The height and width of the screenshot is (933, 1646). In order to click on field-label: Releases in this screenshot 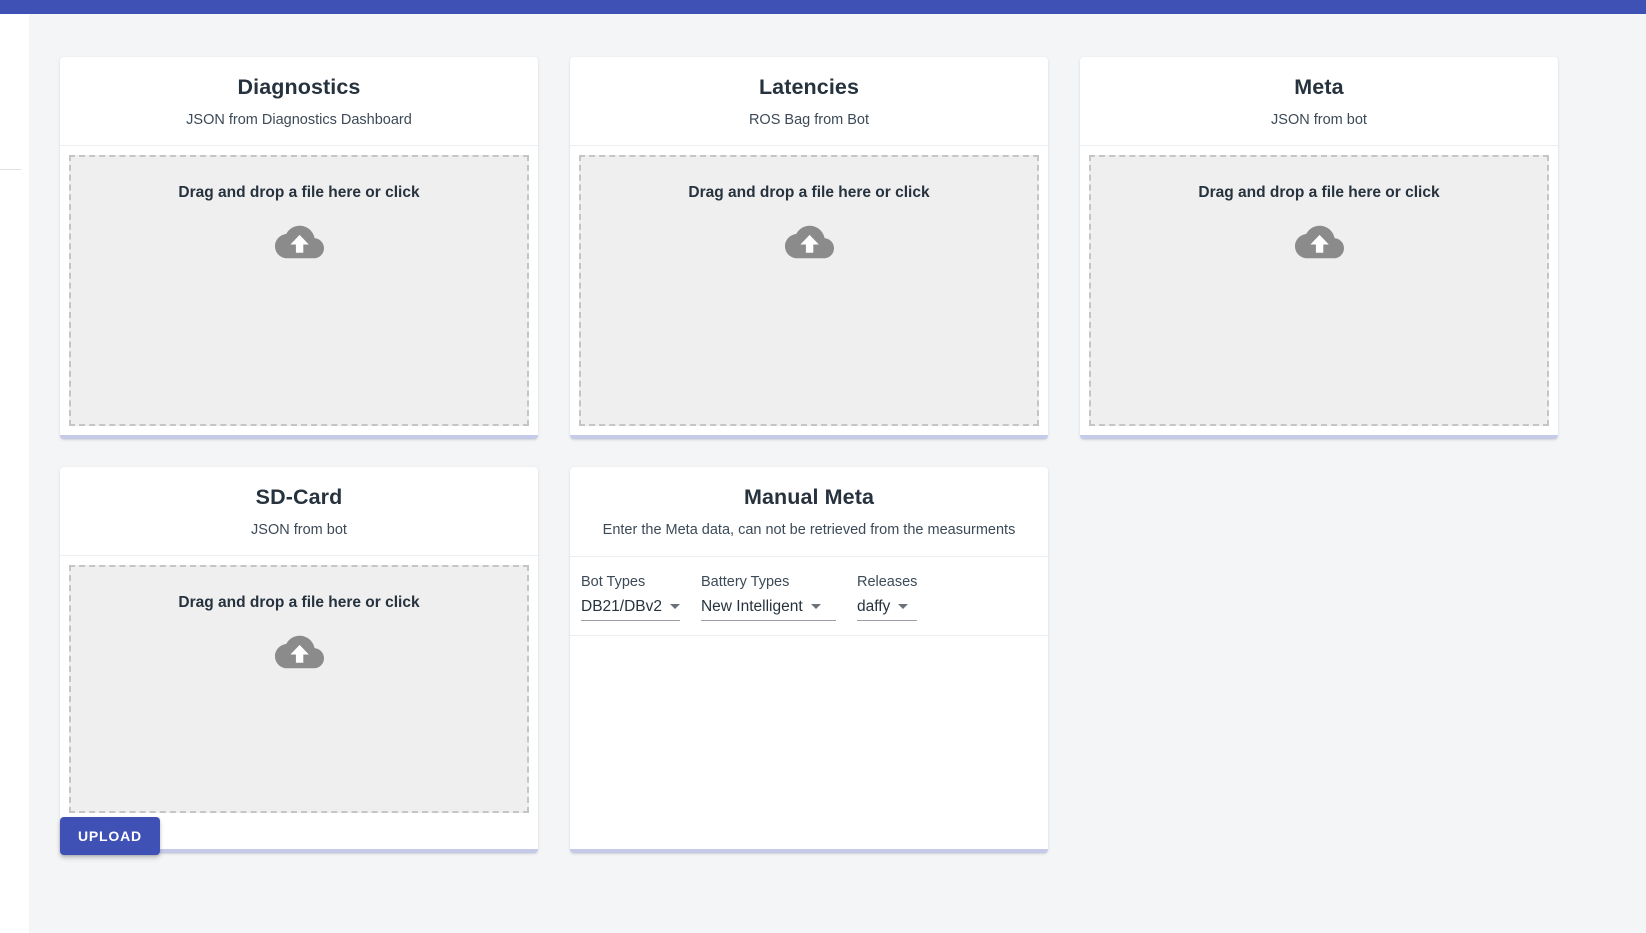, I will do `click(887, 582)`.